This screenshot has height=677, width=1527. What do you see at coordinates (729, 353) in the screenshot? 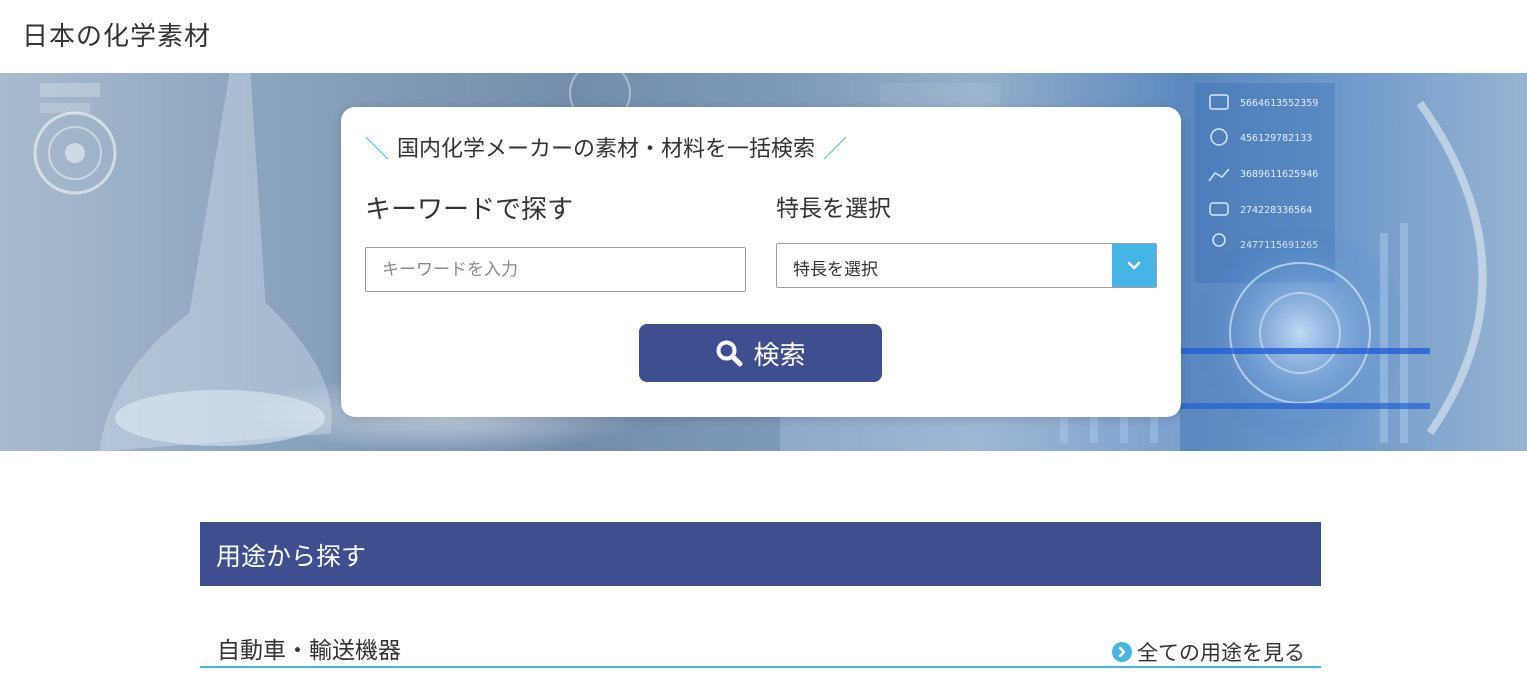
I see `search-icon` at bounding box center [729, 353].